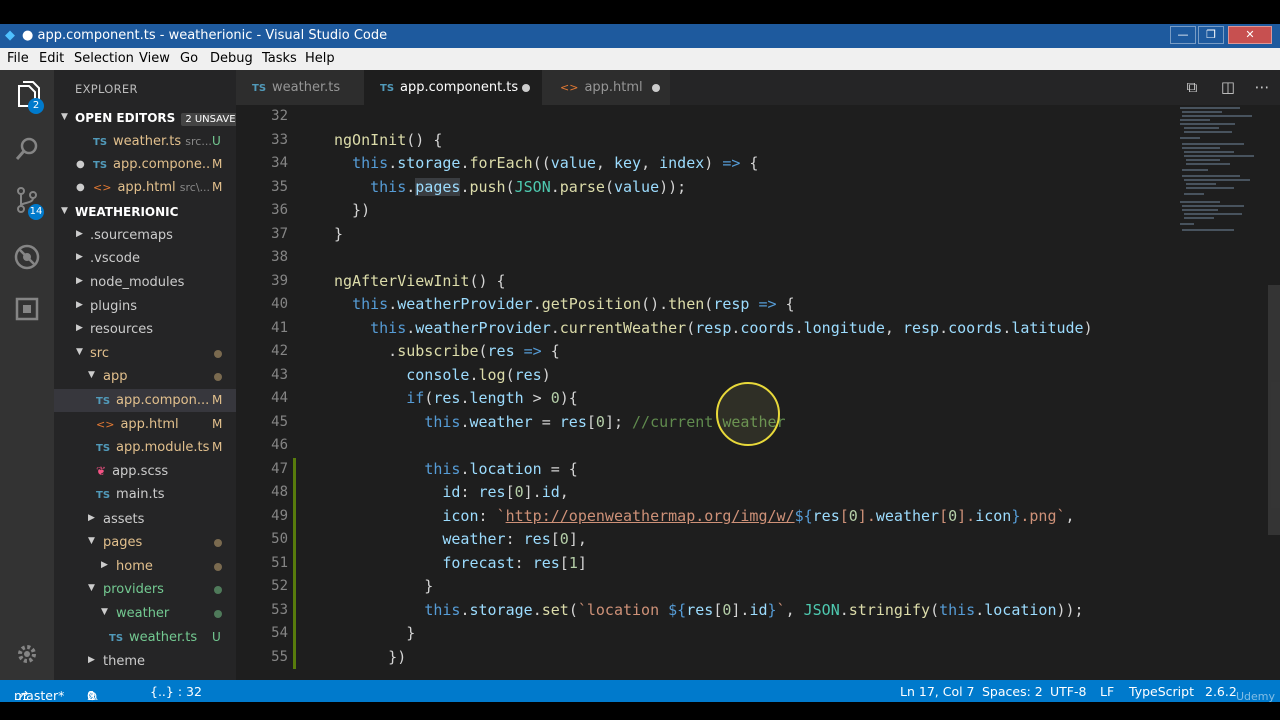 The height and width of the screenshot is (720, 1280). Describe the element at coordinates (145, 566) in the screenshot. I see `tree-folder: ▶ home` at that location.